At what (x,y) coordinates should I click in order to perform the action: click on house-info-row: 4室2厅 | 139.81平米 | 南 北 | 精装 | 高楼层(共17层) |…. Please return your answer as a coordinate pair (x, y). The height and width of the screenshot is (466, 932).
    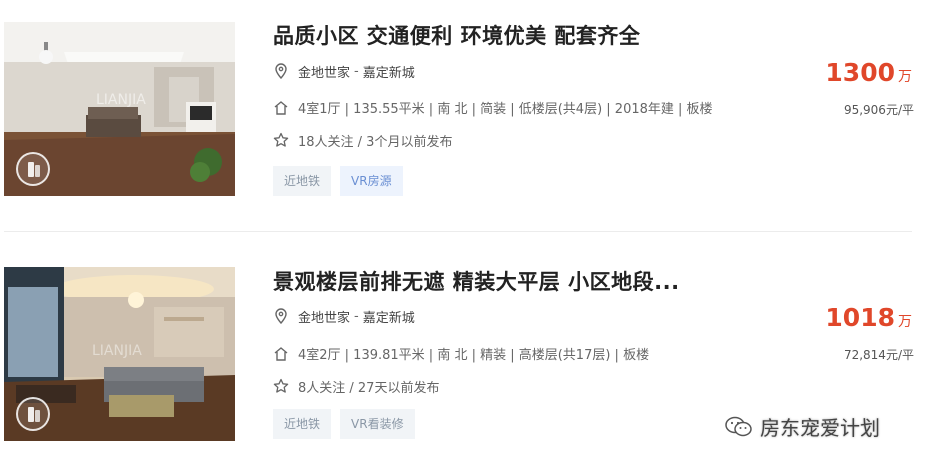
    Looking at the image, I should click on (461, 353).